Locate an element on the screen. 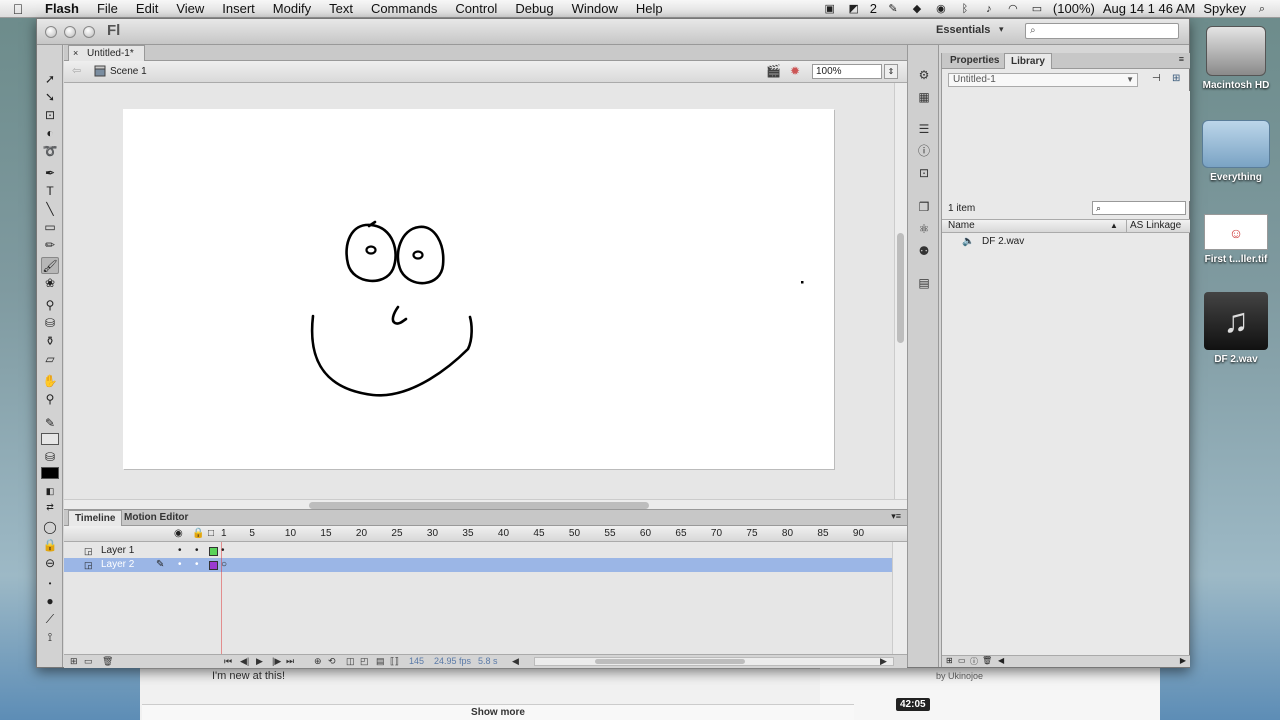  object-drawing-icon: ◯ is located at coordinates (50, 527).